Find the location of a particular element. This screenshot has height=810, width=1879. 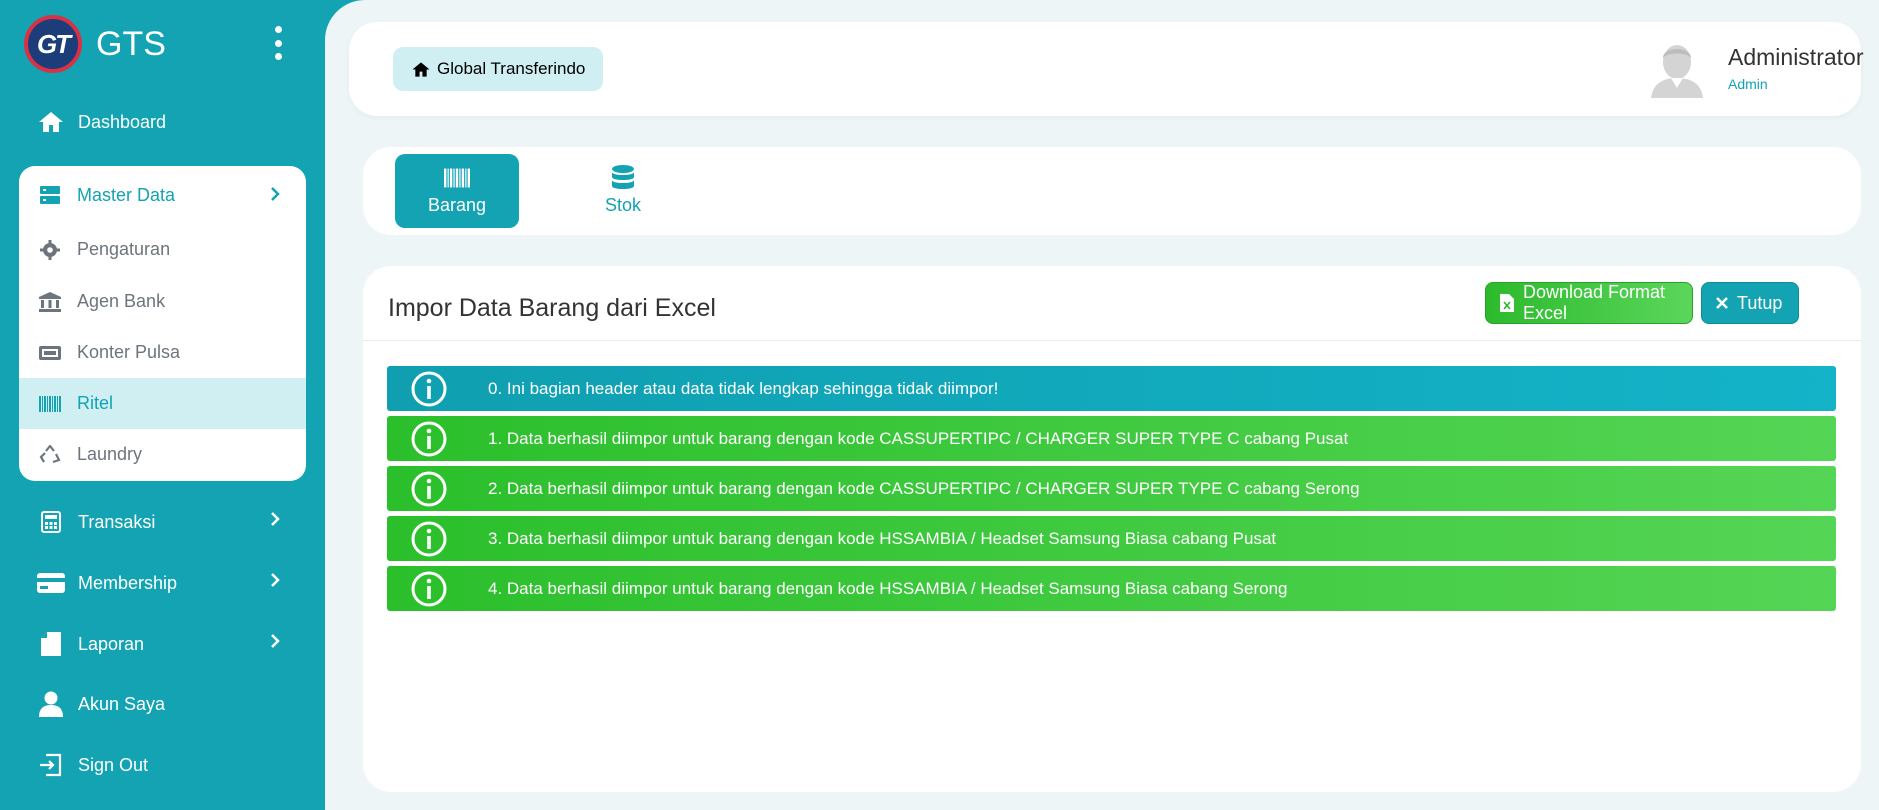

sidebar-item-label: Transaksi is located at coordinates (117, 521).